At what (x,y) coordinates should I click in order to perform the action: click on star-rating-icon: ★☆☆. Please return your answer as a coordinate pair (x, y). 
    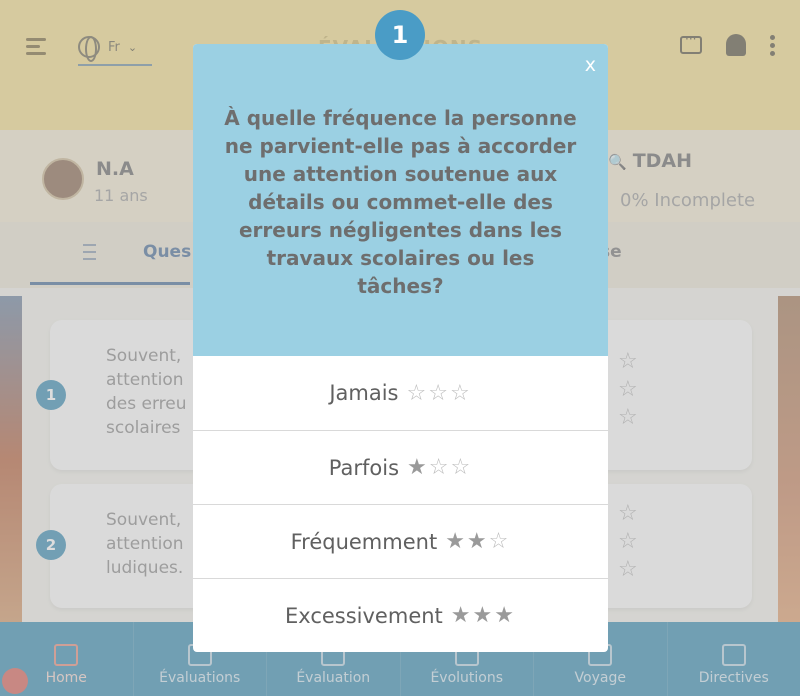
    Looking at the image, I should click on (439, 467).